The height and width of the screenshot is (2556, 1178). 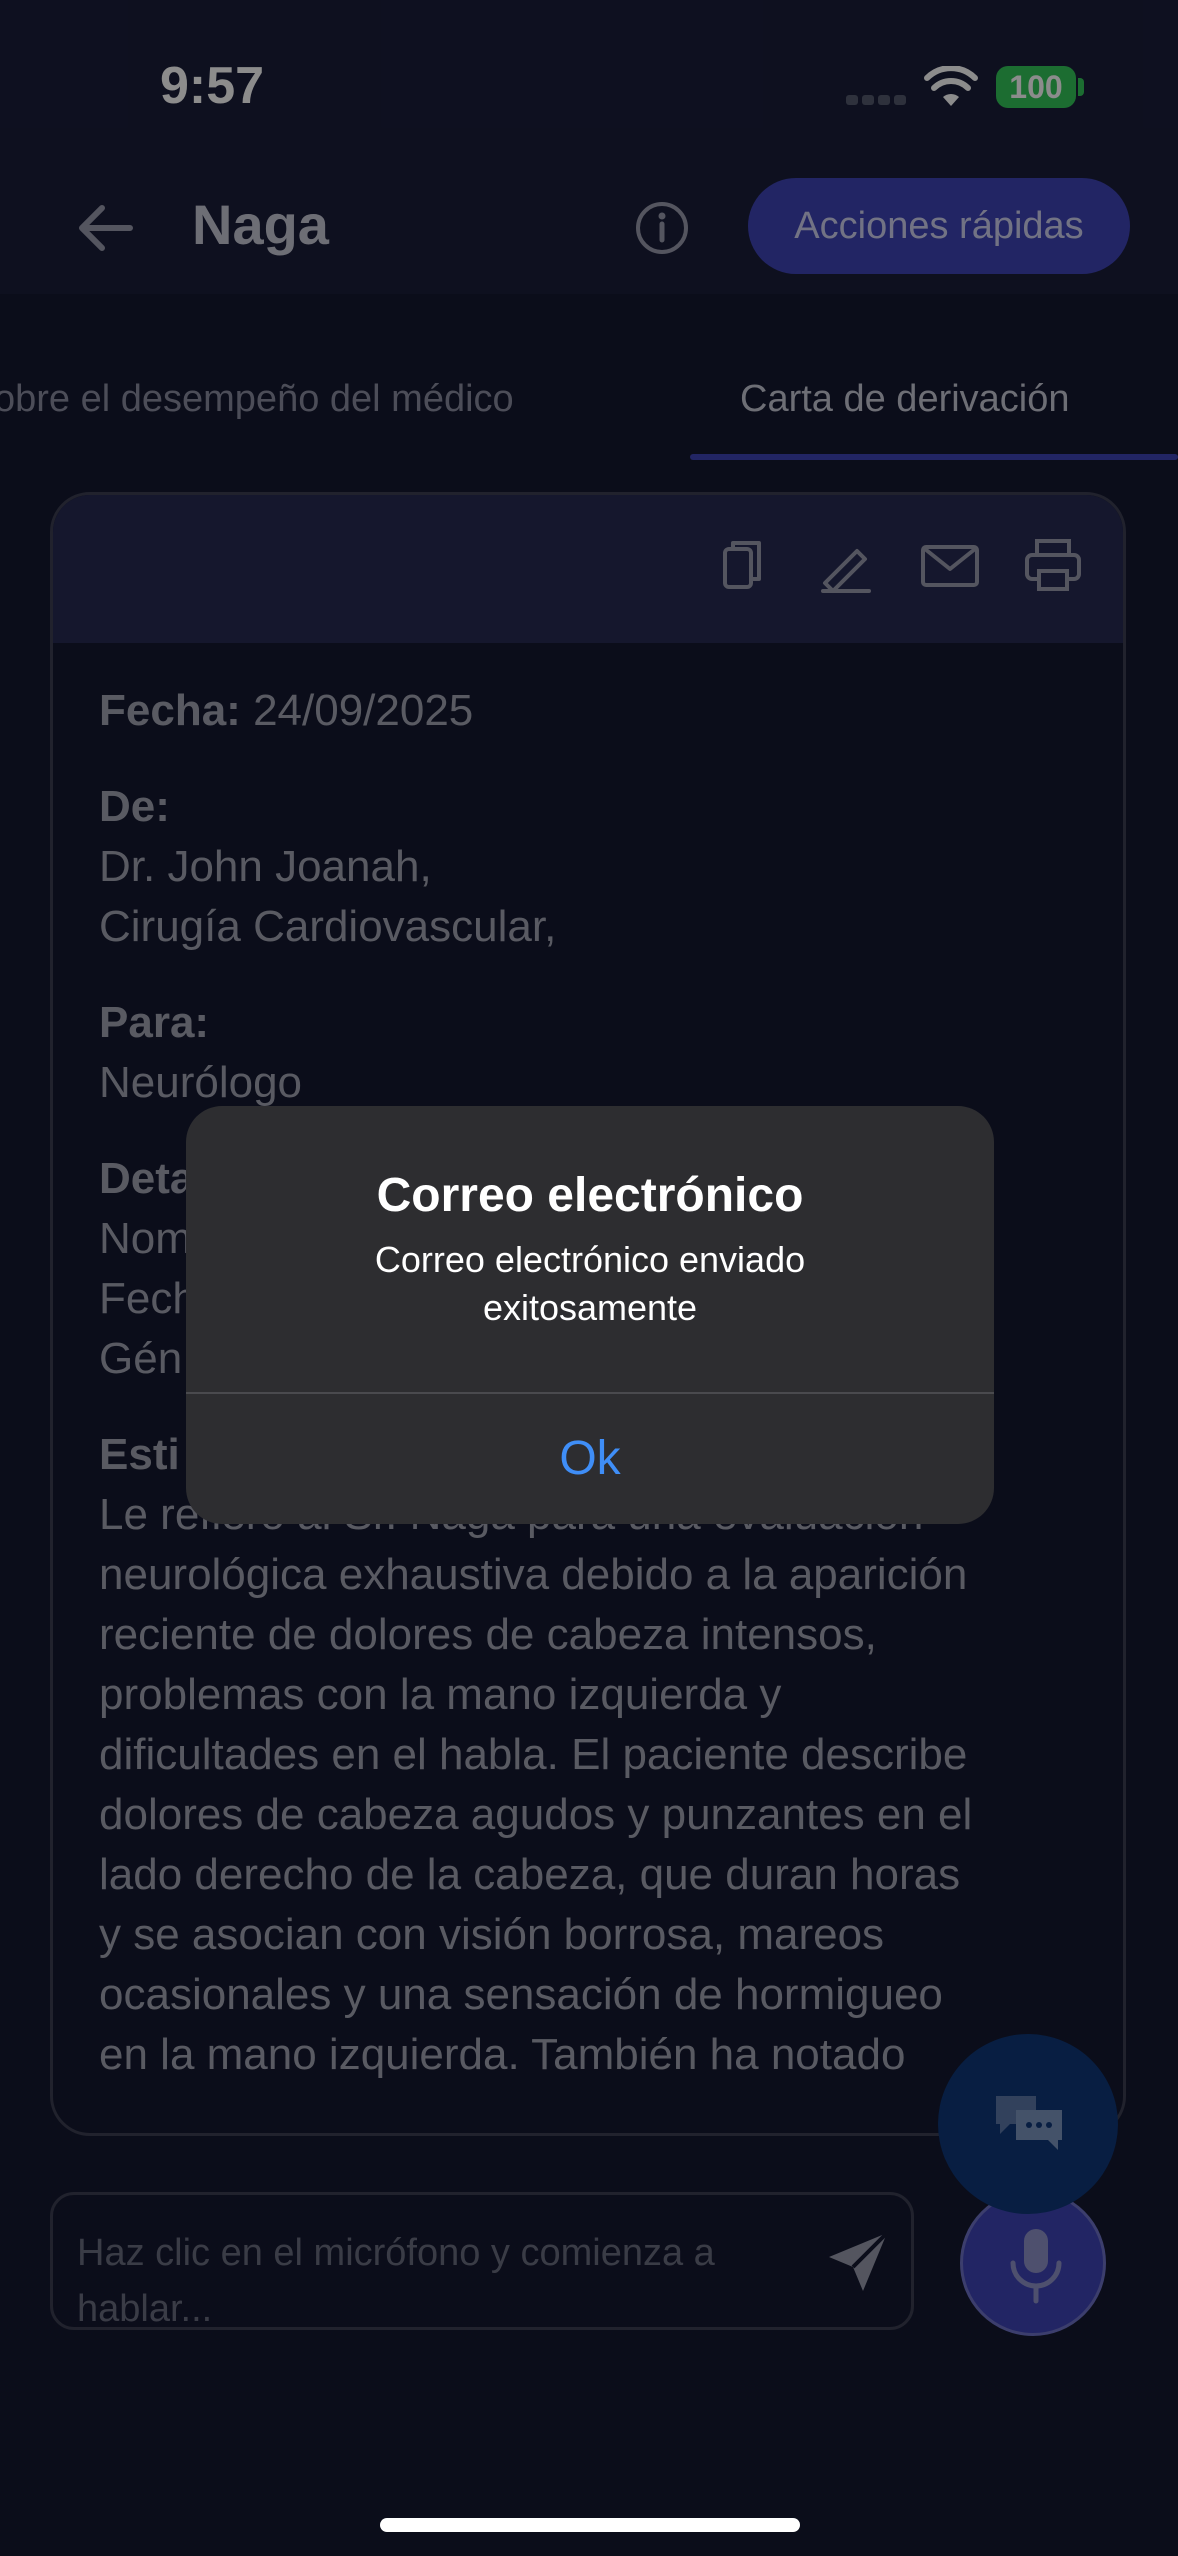 What do you see at coordinates (590, 1195) in the screenshot?
I see `dialog-title: Correo electrónico` at bounding box center [590, 1195].